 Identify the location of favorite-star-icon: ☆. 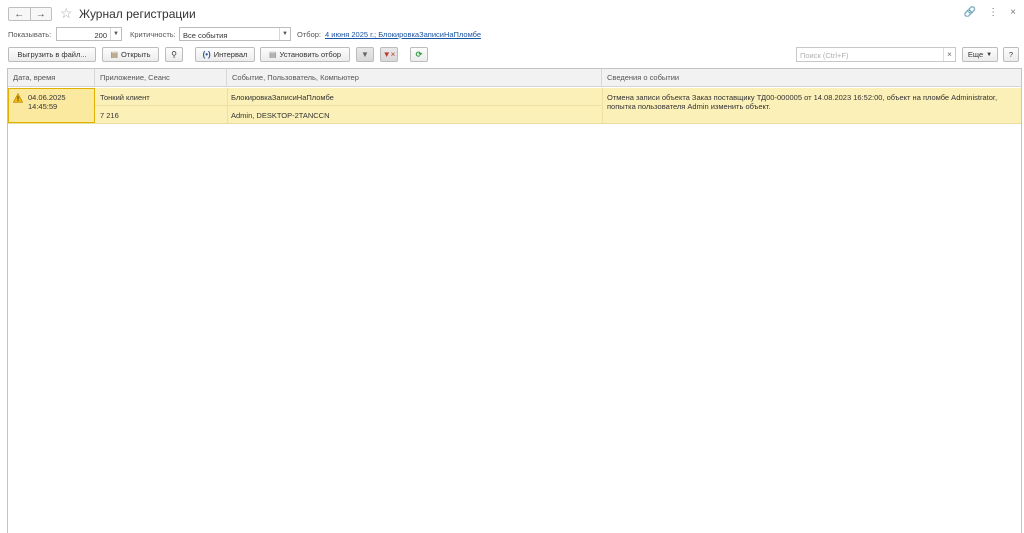
(66, 13).